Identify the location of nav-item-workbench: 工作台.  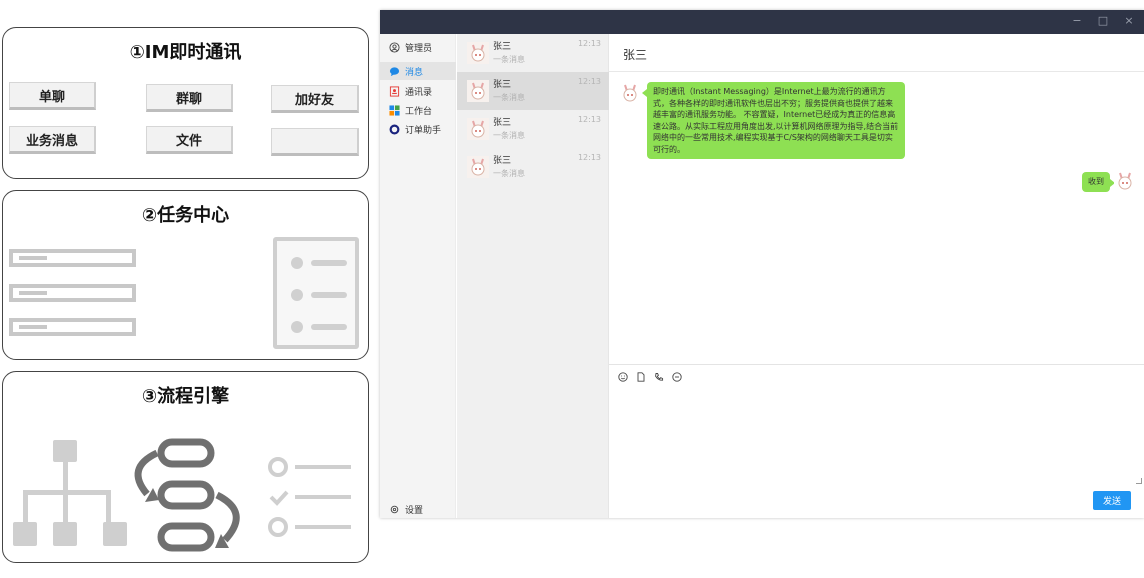
(418, 110).